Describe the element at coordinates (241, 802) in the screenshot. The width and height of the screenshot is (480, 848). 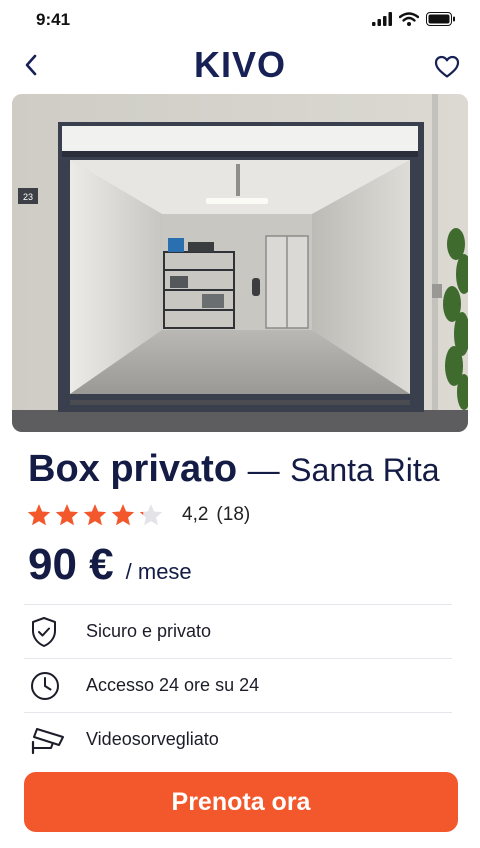
I see `book-now-button: Prenota ora` at that location.